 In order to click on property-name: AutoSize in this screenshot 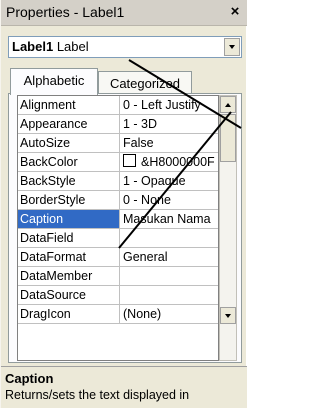, I will do `click(69, 143)`.